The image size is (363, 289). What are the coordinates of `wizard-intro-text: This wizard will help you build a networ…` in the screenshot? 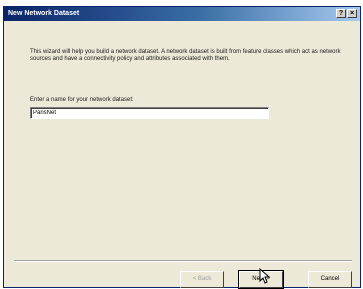 It's located at (185, 55).